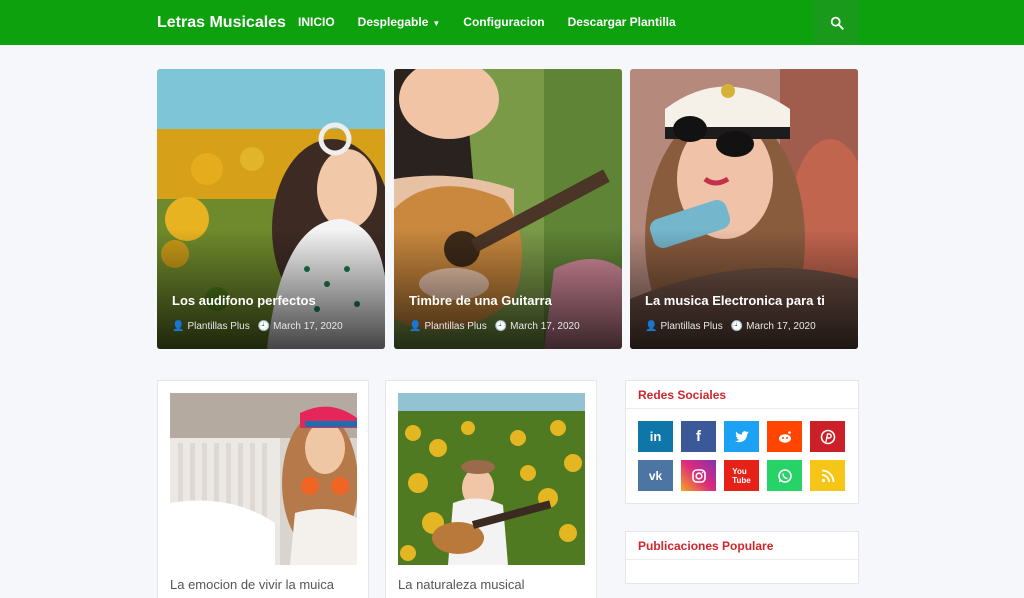 The width and height of the screenshot is (1024, 598). I want to click on site-brand: Letras Musicales, so click(221, 22).